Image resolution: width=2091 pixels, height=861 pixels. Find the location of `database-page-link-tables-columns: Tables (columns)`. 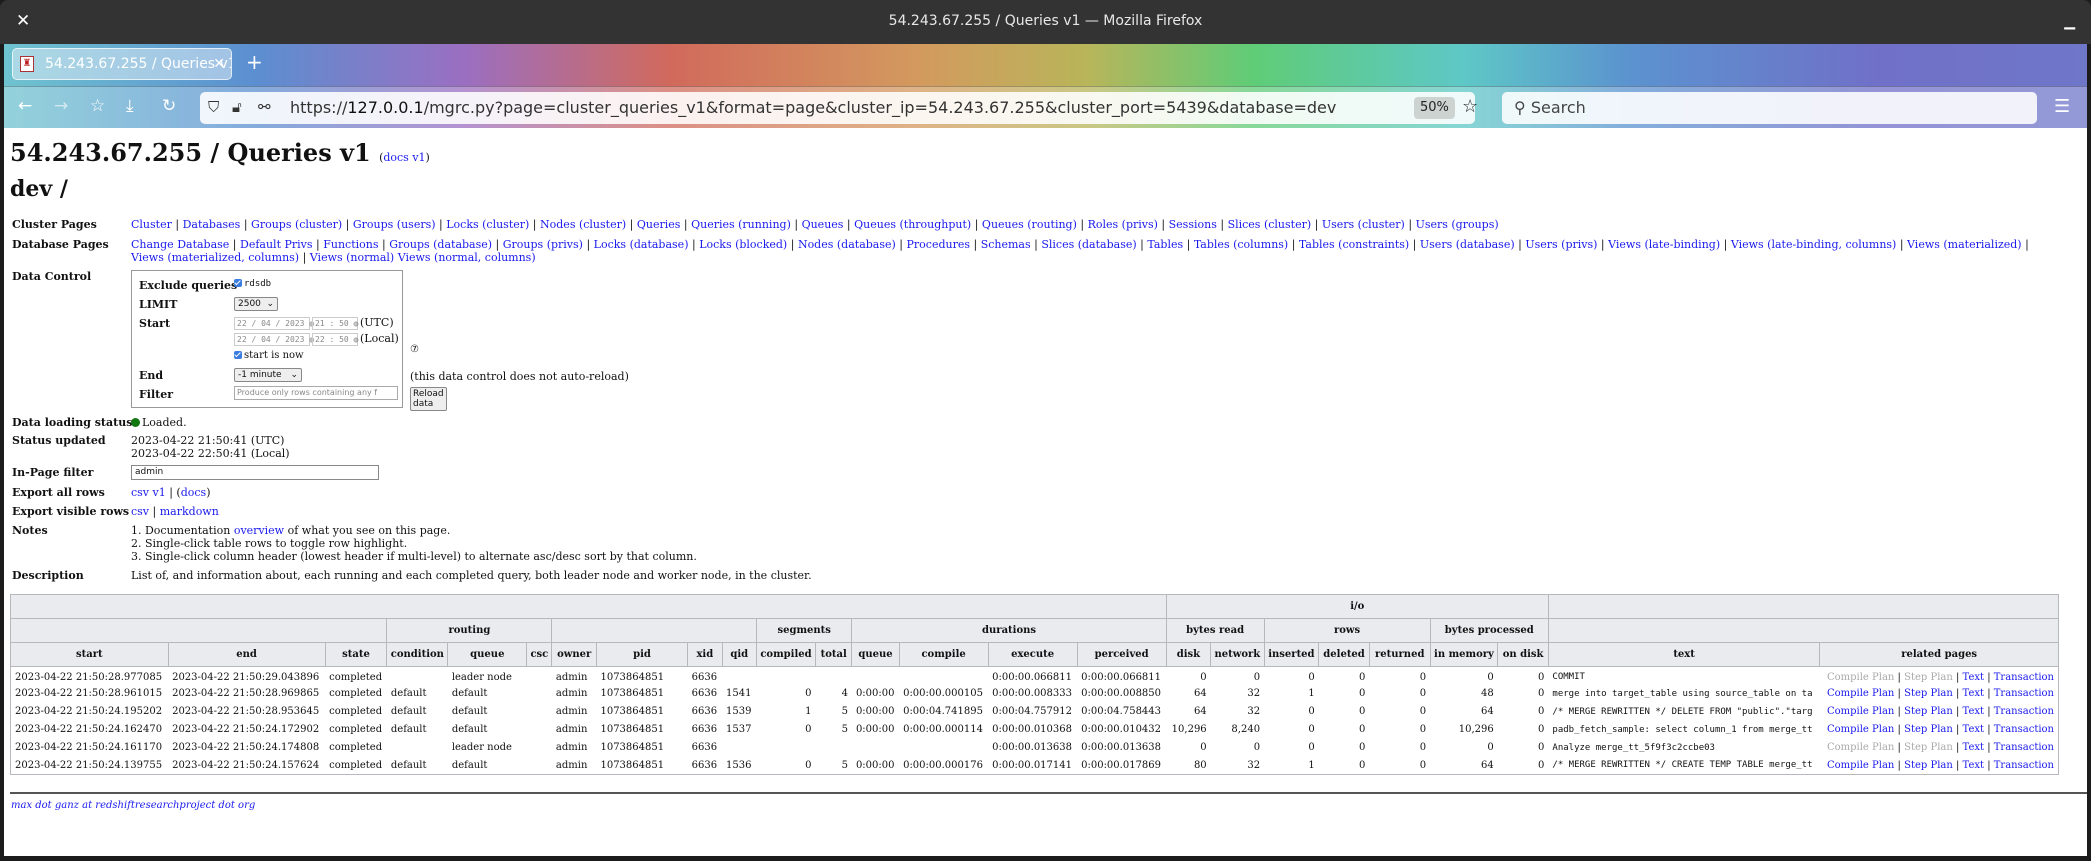

database-page-link-tables-columns: Tables (columns) is located at coordinates (1241, 244).